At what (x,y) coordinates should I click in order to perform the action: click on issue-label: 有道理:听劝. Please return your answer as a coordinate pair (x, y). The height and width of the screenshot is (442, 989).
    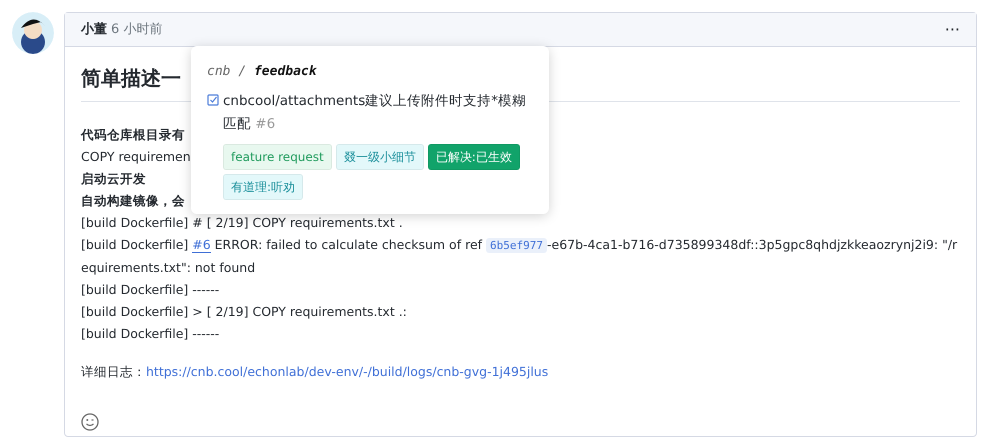
    Looking at the image, I should click on (263, 187).